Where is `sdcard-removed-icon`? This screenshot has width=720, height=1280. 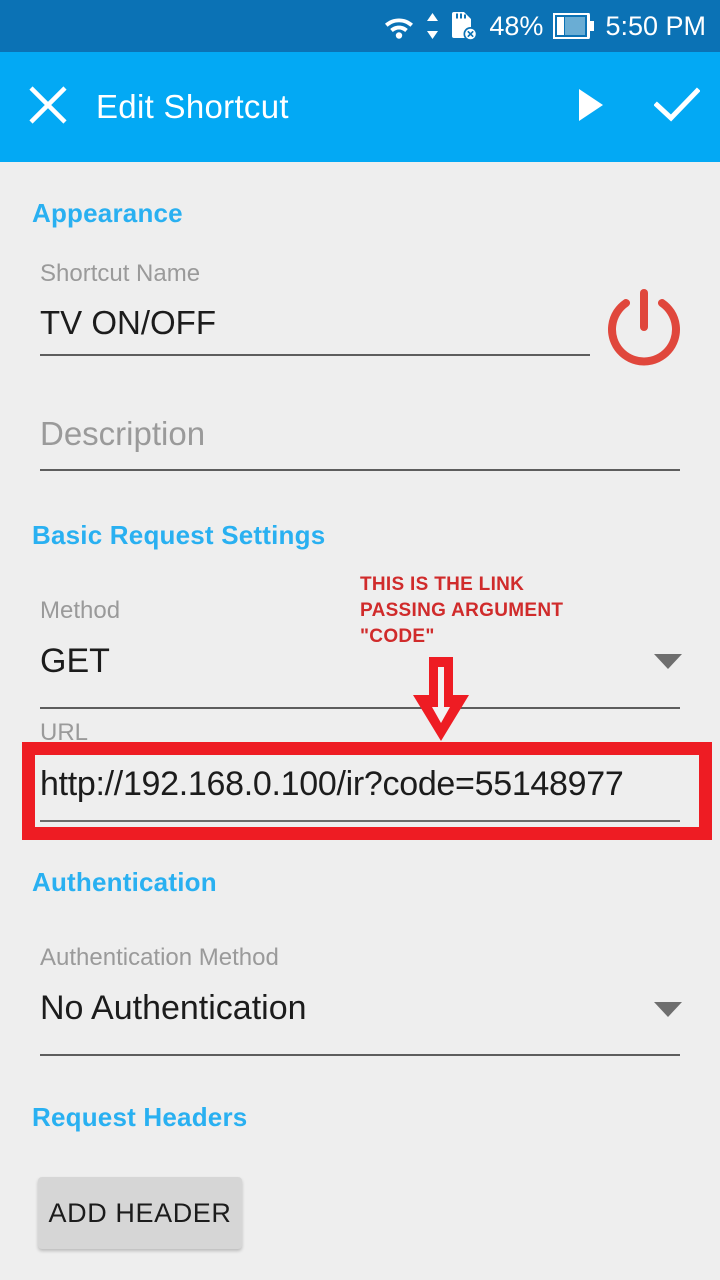 sdcard-removed-icon is located at coordinates (464, 26).